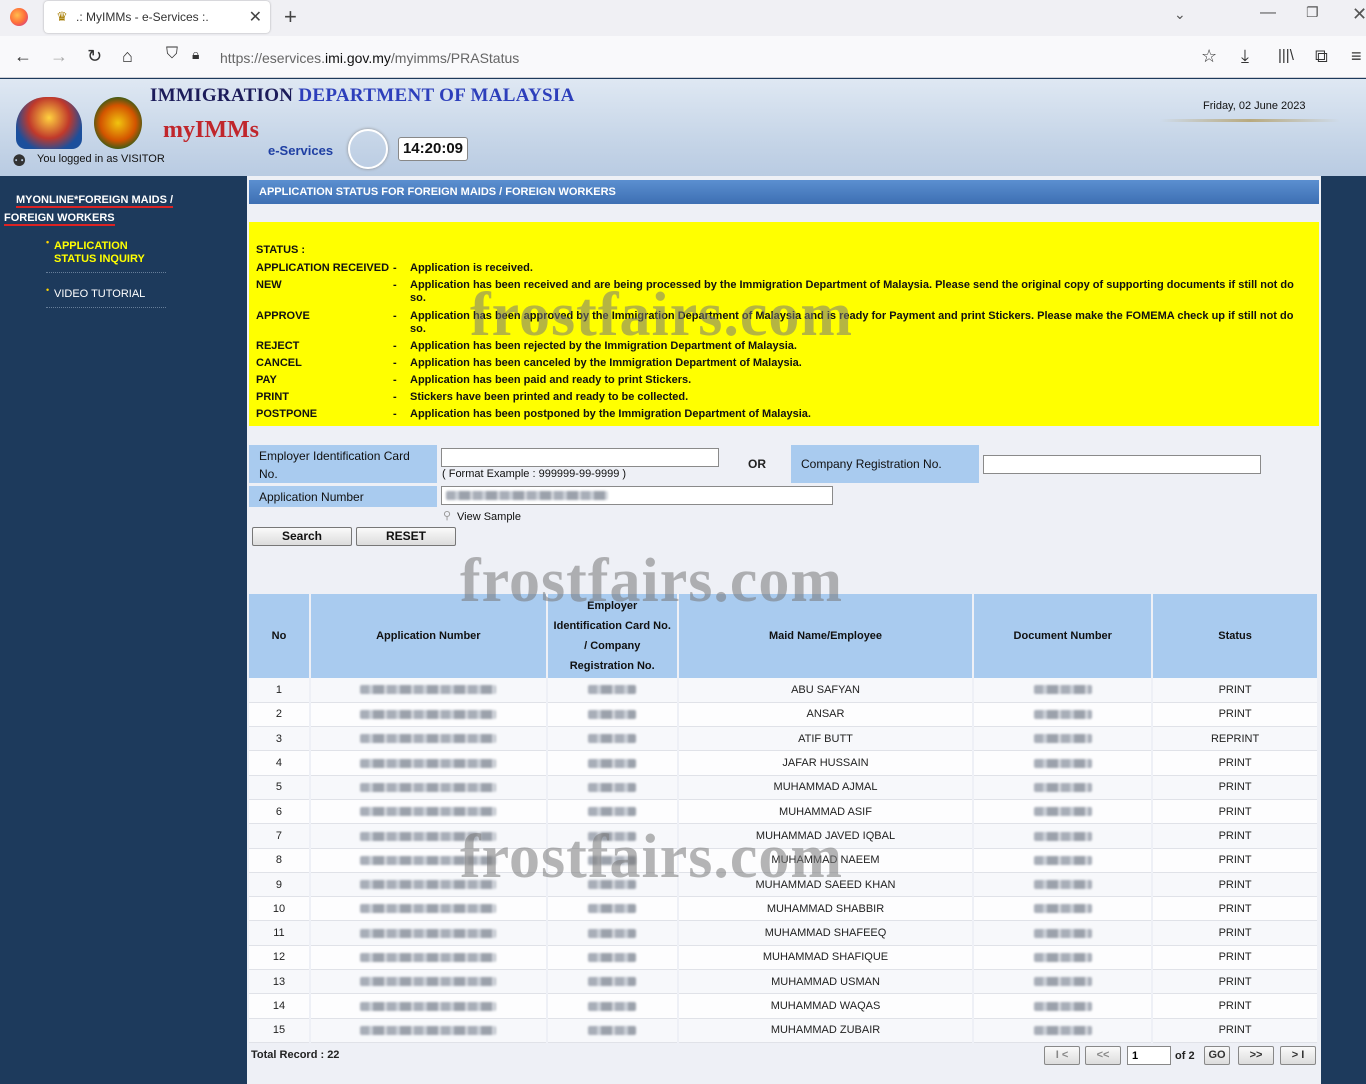 Image resolution: width=1366 pixels, height=1084 pixels. Describe the element at coordinates (580, 457) in the screenshot. I see `employer-ic-input` at that location.